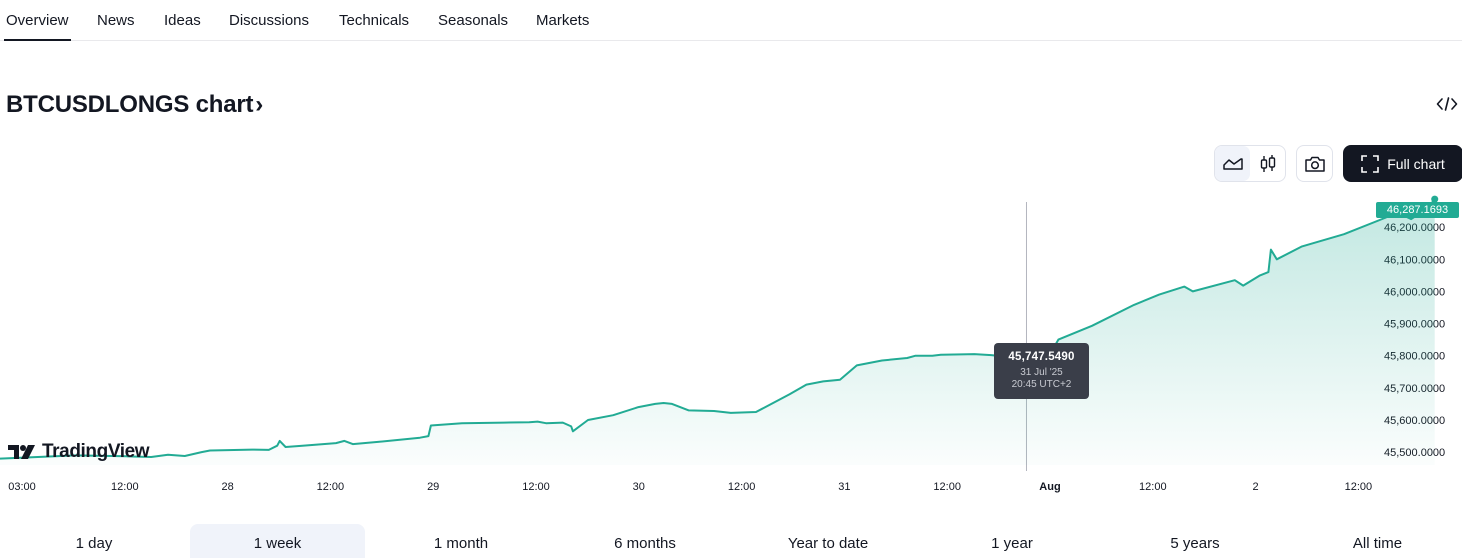 The height and width of the screenshot is (558, 1462). I want to click on range-all-time: All time, so click(1376, 541).